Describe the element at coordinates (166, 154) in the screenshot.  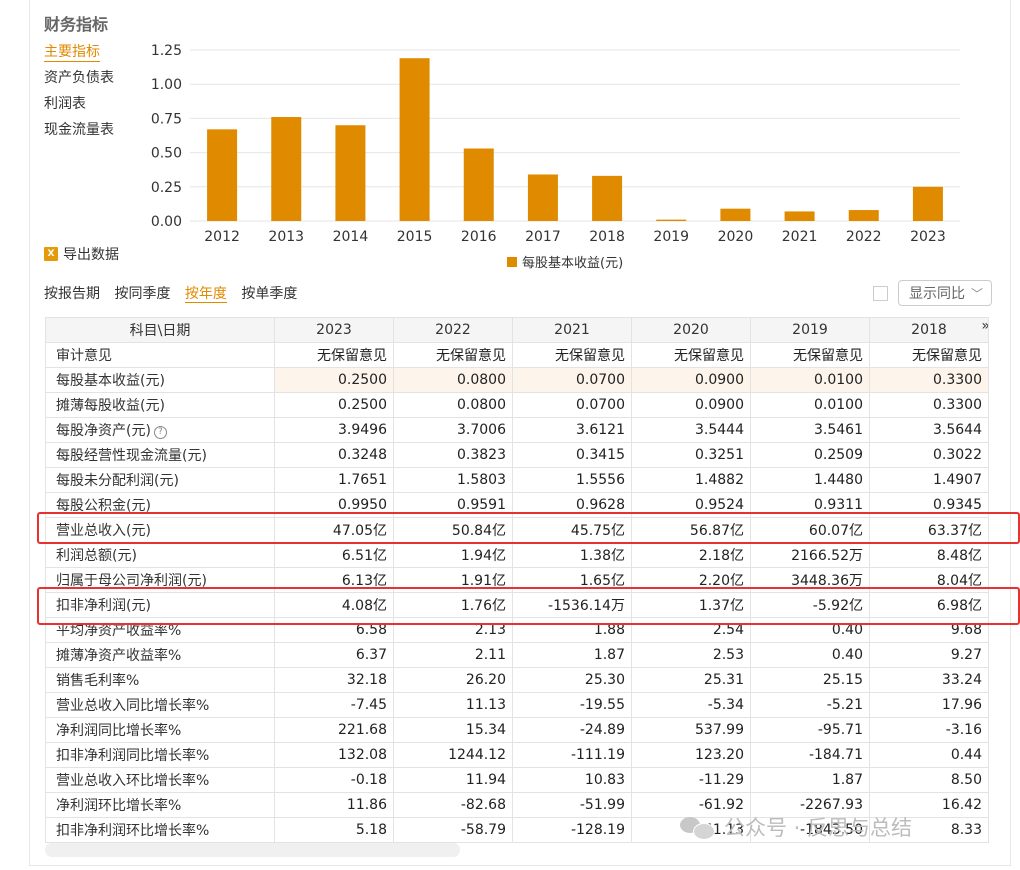
I see `y-tick-label: 0.50` at that location.